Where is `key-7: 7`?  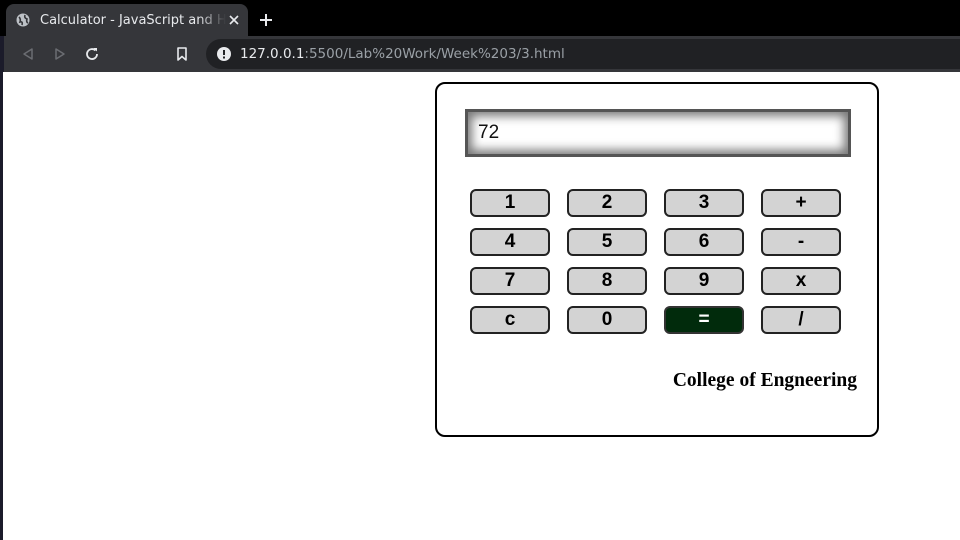 key-7: 7 is located at coordinates (510, 281).